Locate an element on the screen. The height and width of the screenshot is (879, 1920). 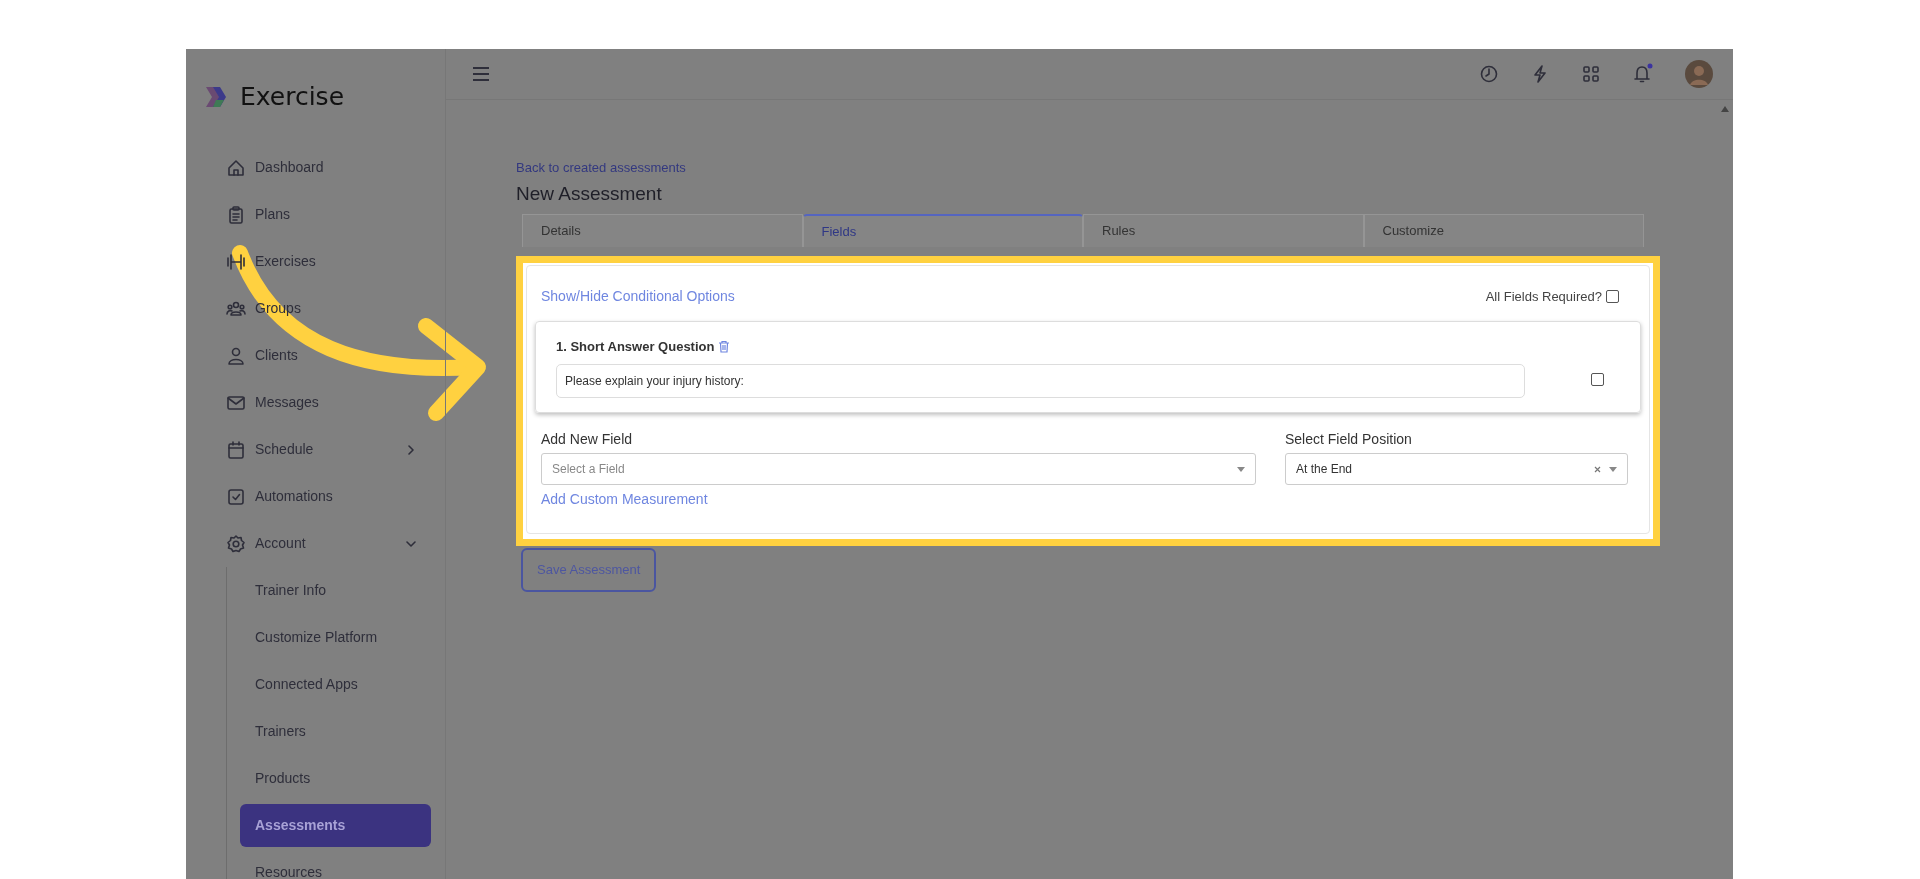
sidebar-subitem: Customize Platform is located at coordinates (336, 637).